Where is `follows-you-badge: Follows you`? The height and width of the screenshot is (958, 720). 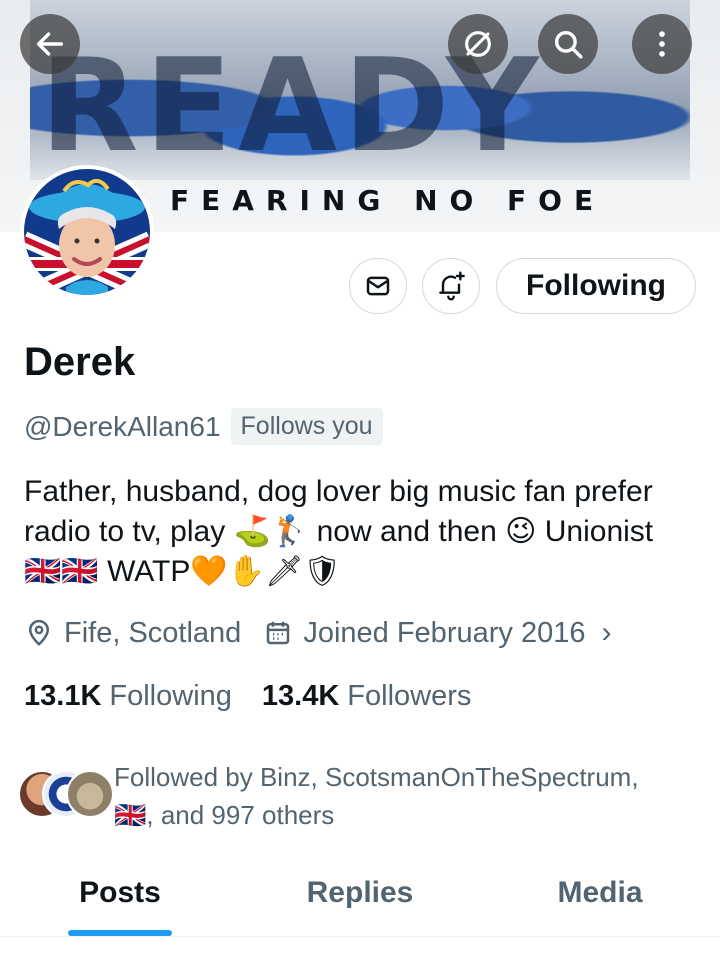
follows-you-badge: Follows you is located at coordinates (306, 426).